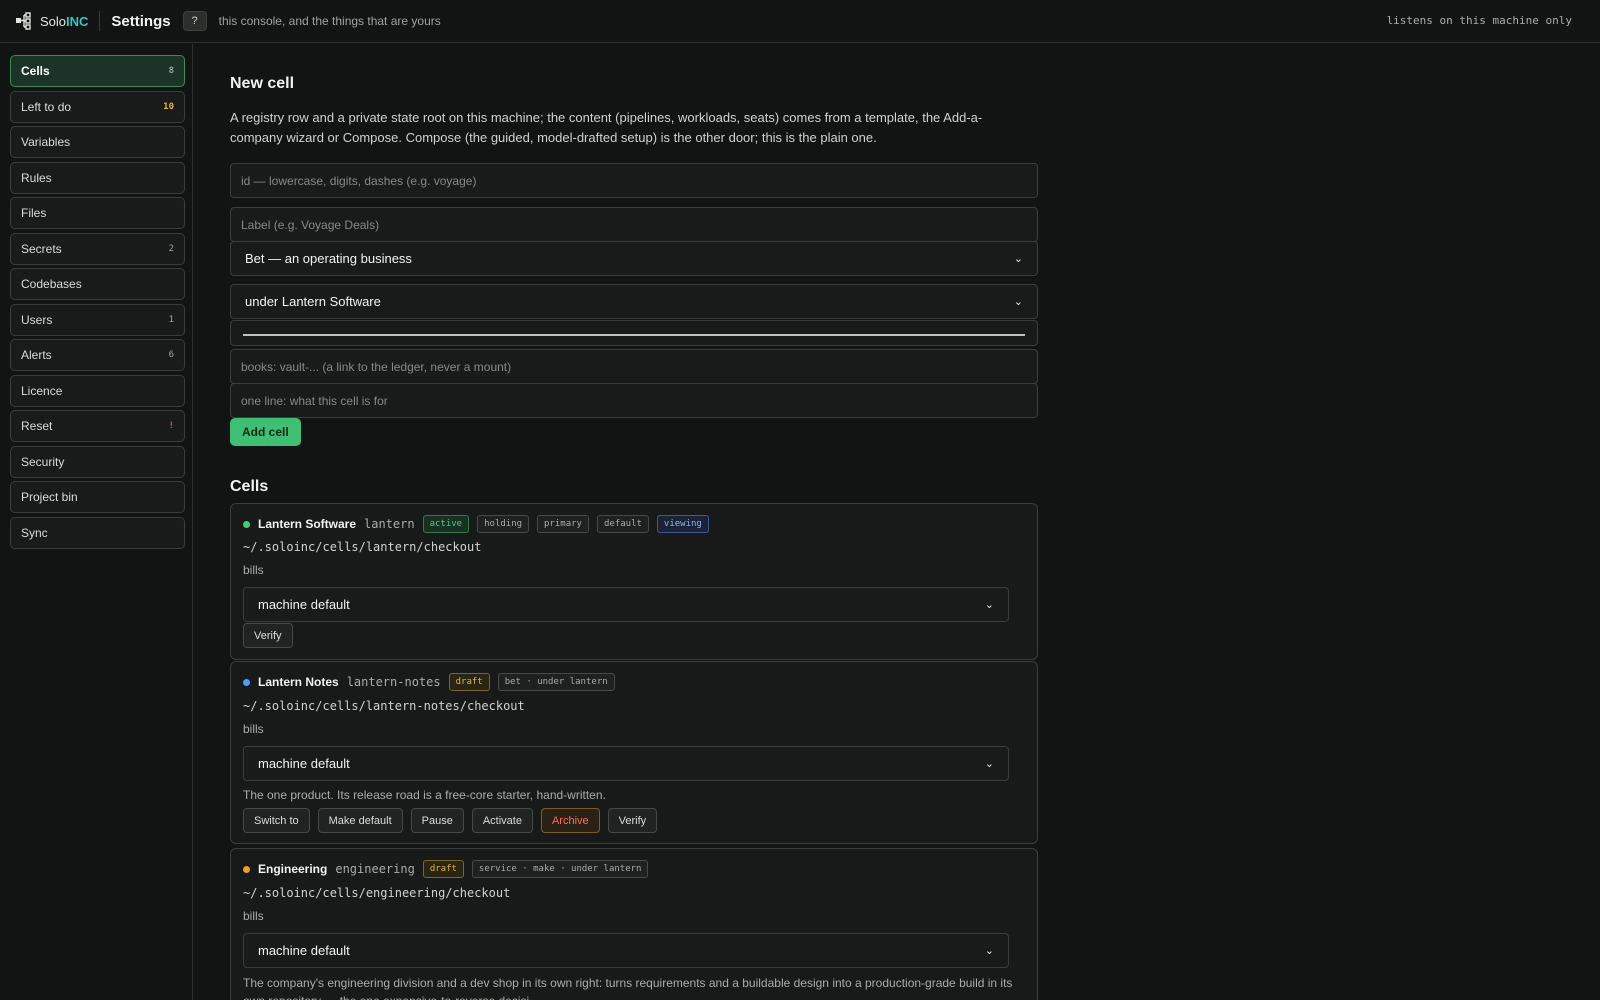 Image resolution: width=1600 pixels, height=1000 pixels. I want to click on cell-path: ~/.soloinc/cells/engineering/checkout, so click(377, 893).